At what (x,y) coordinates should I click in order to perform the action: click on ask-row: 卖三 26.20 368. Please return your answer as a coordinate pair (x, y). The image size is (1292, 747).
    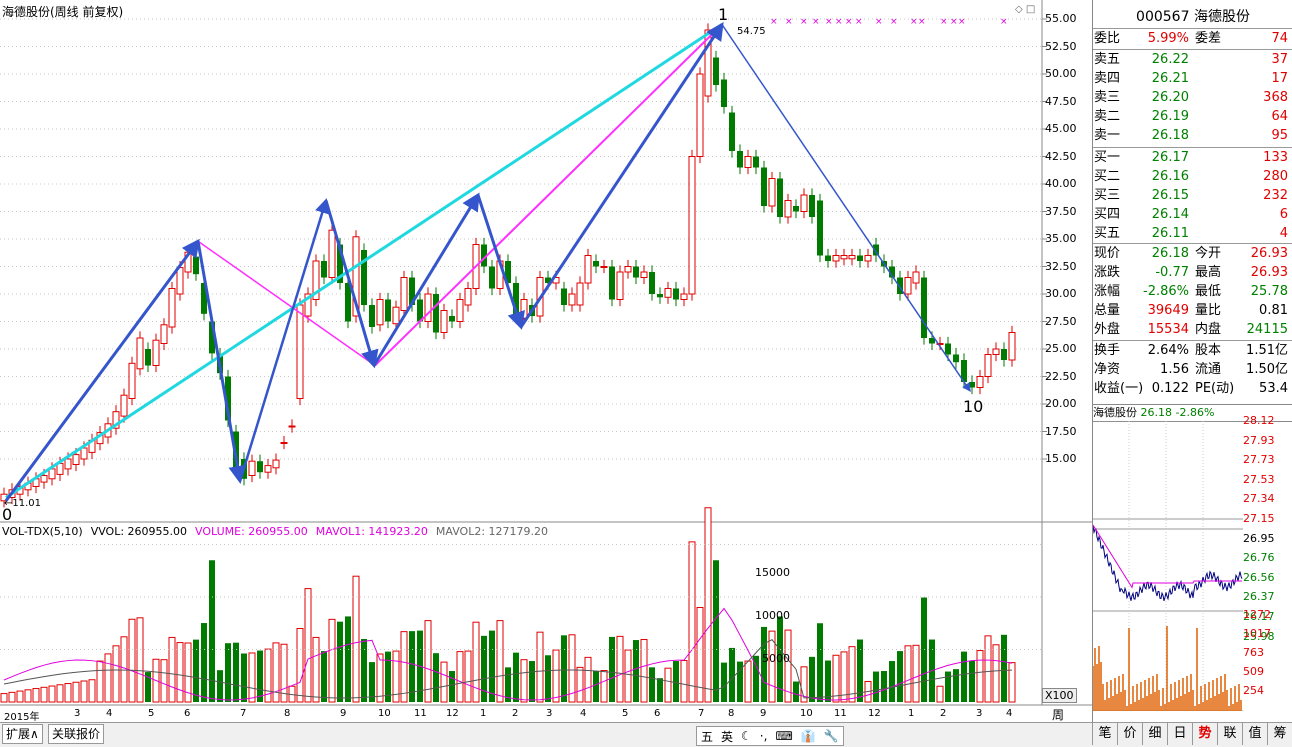
    Looking at the image, I should click on (1192, 98).